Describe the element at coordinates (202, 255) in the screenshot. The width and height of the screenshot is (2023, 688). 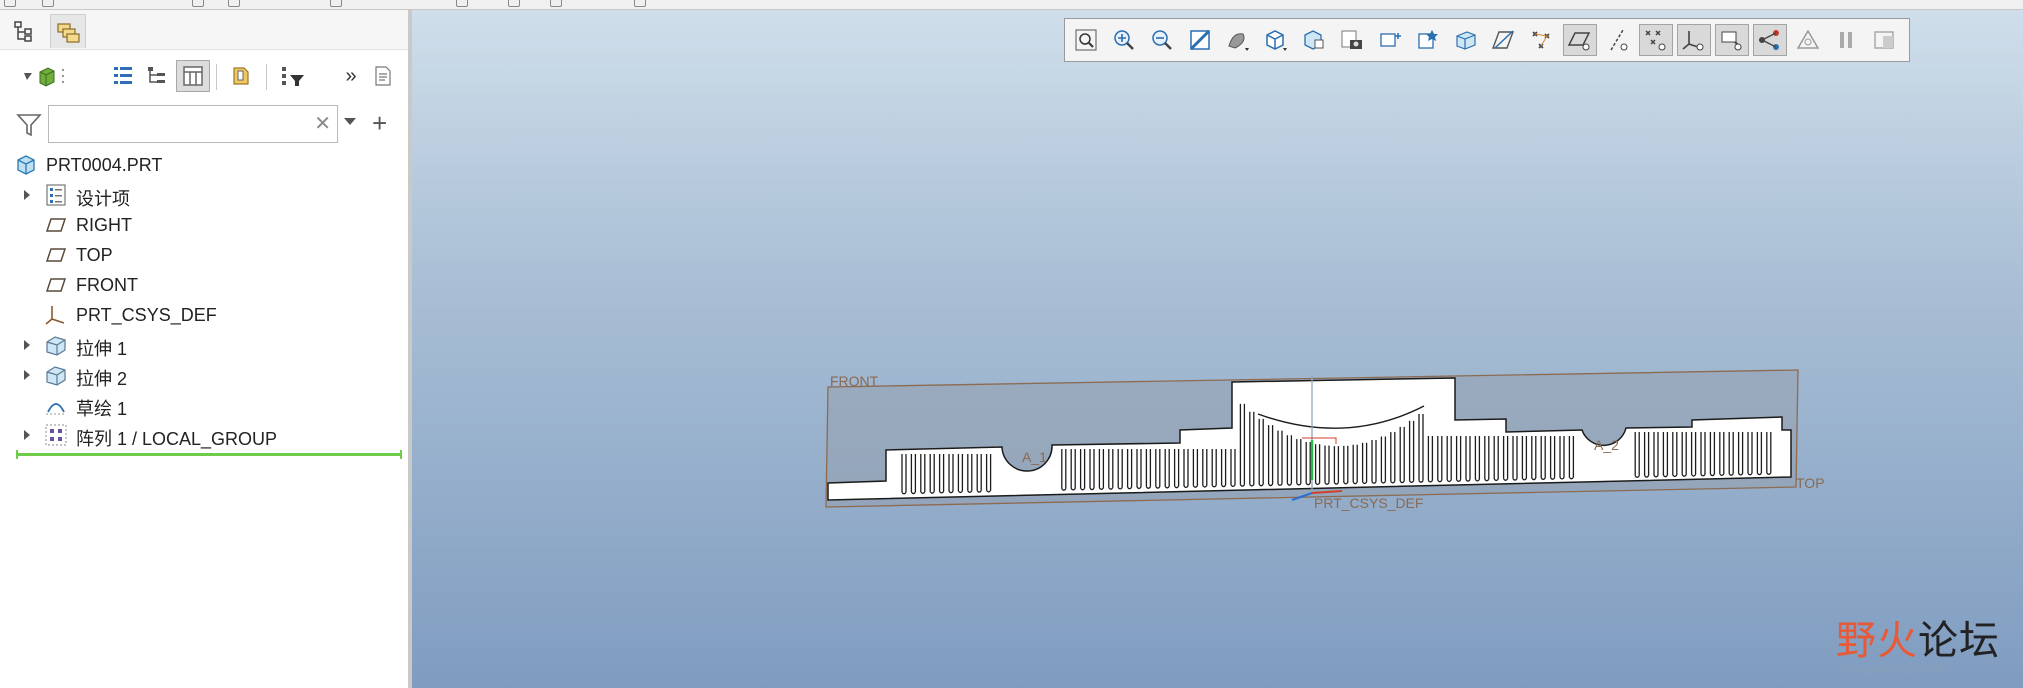
I see `tree-item-datum-top: TOP` at that location.